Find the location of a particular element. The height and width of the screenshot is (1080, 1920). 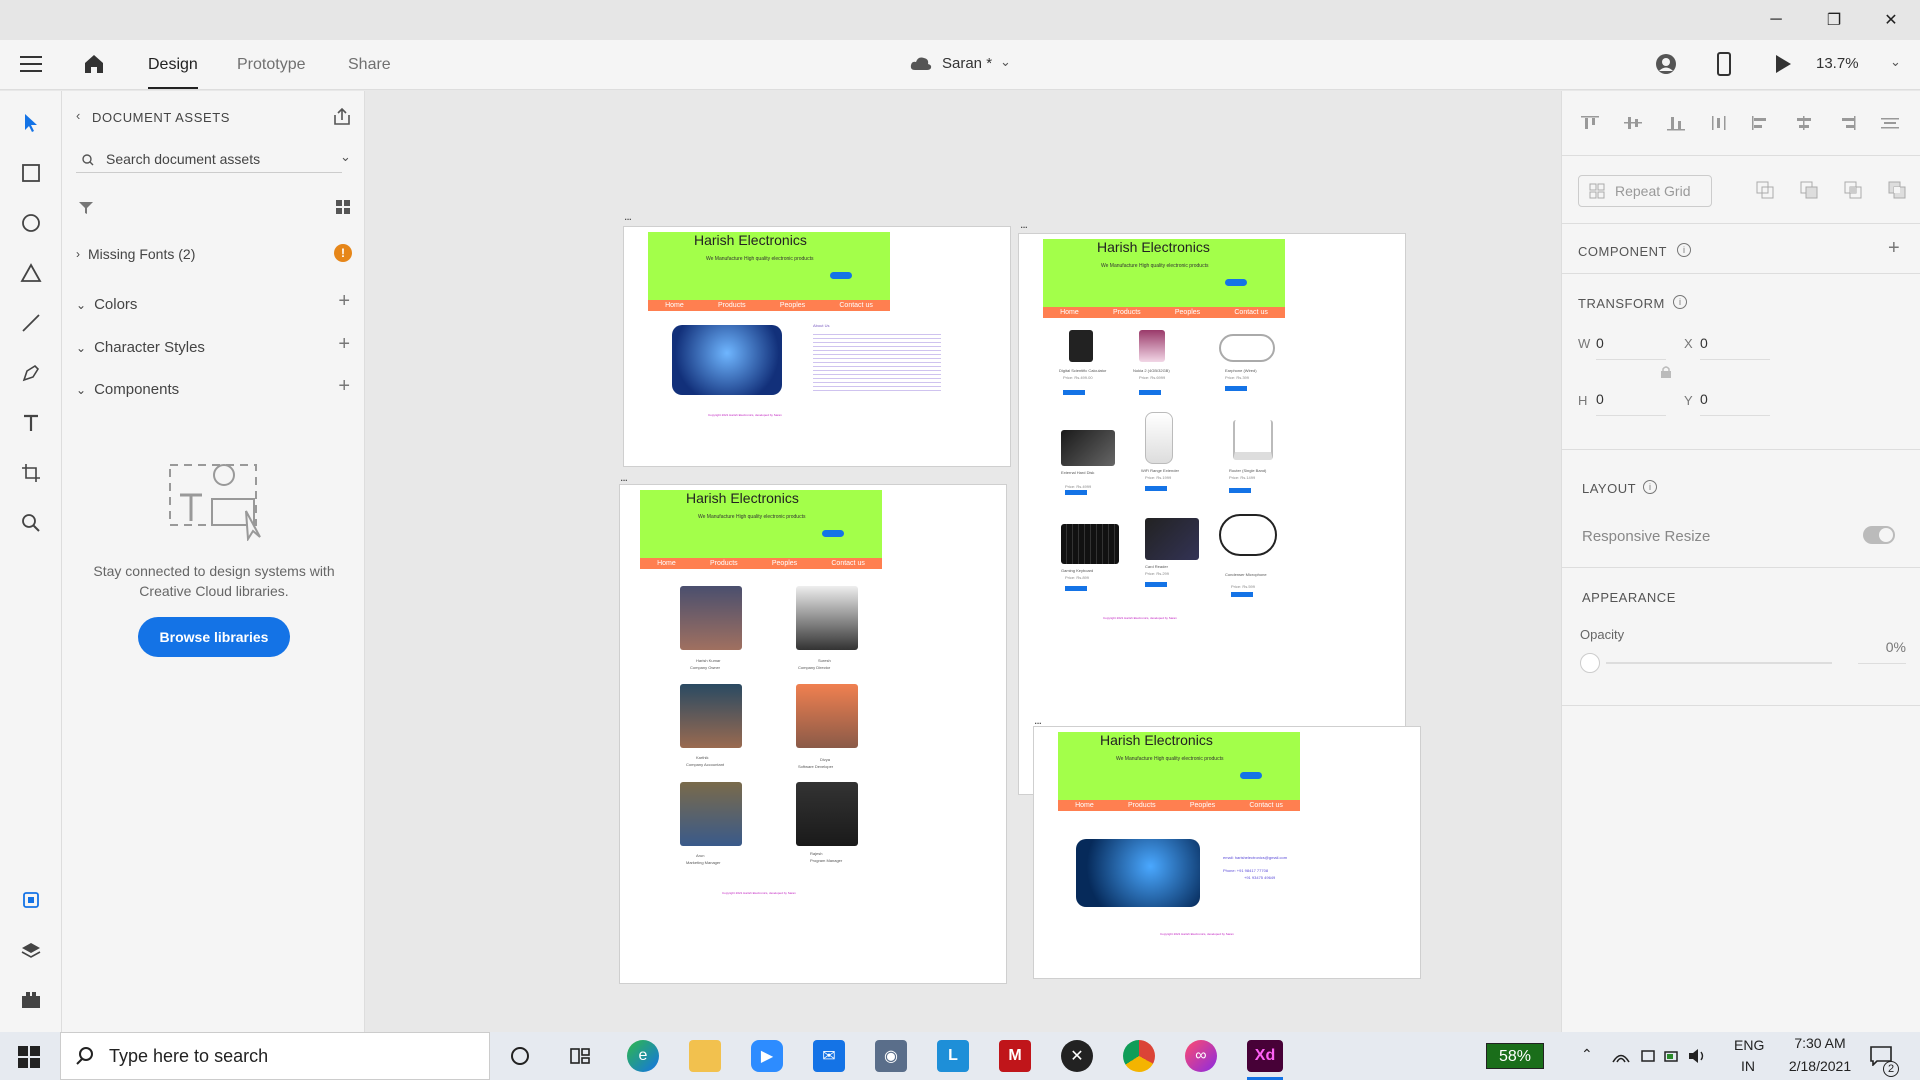

subtract-boolean-icon is located at coordinates (1809, 190).